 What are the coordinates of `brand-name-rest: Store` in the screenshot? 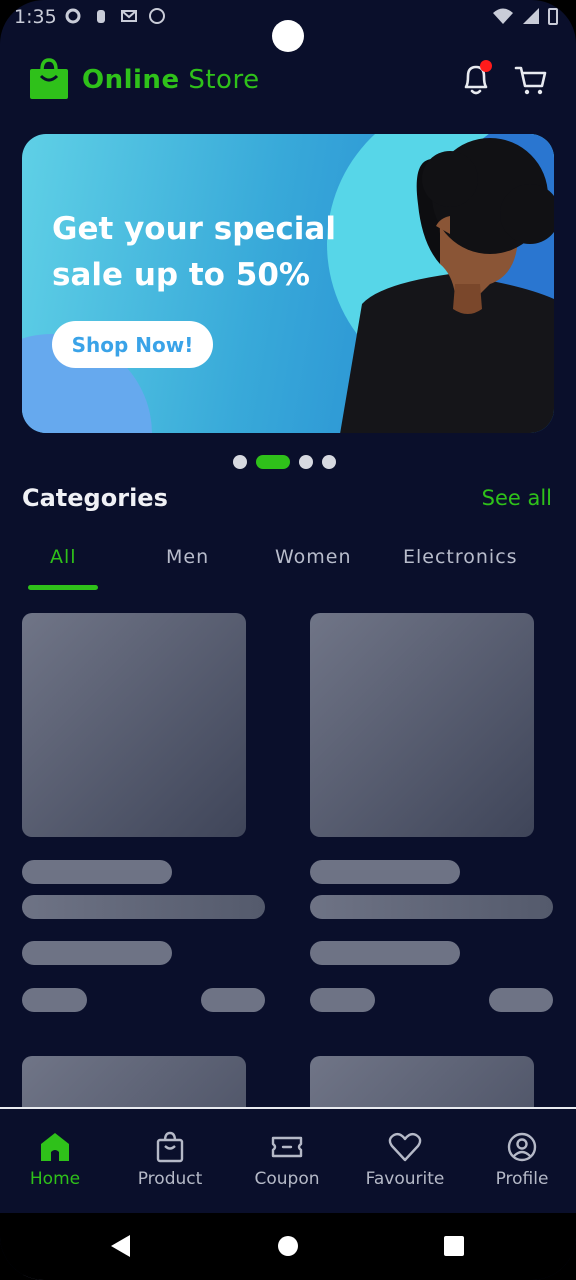 It's located at (224, 80).